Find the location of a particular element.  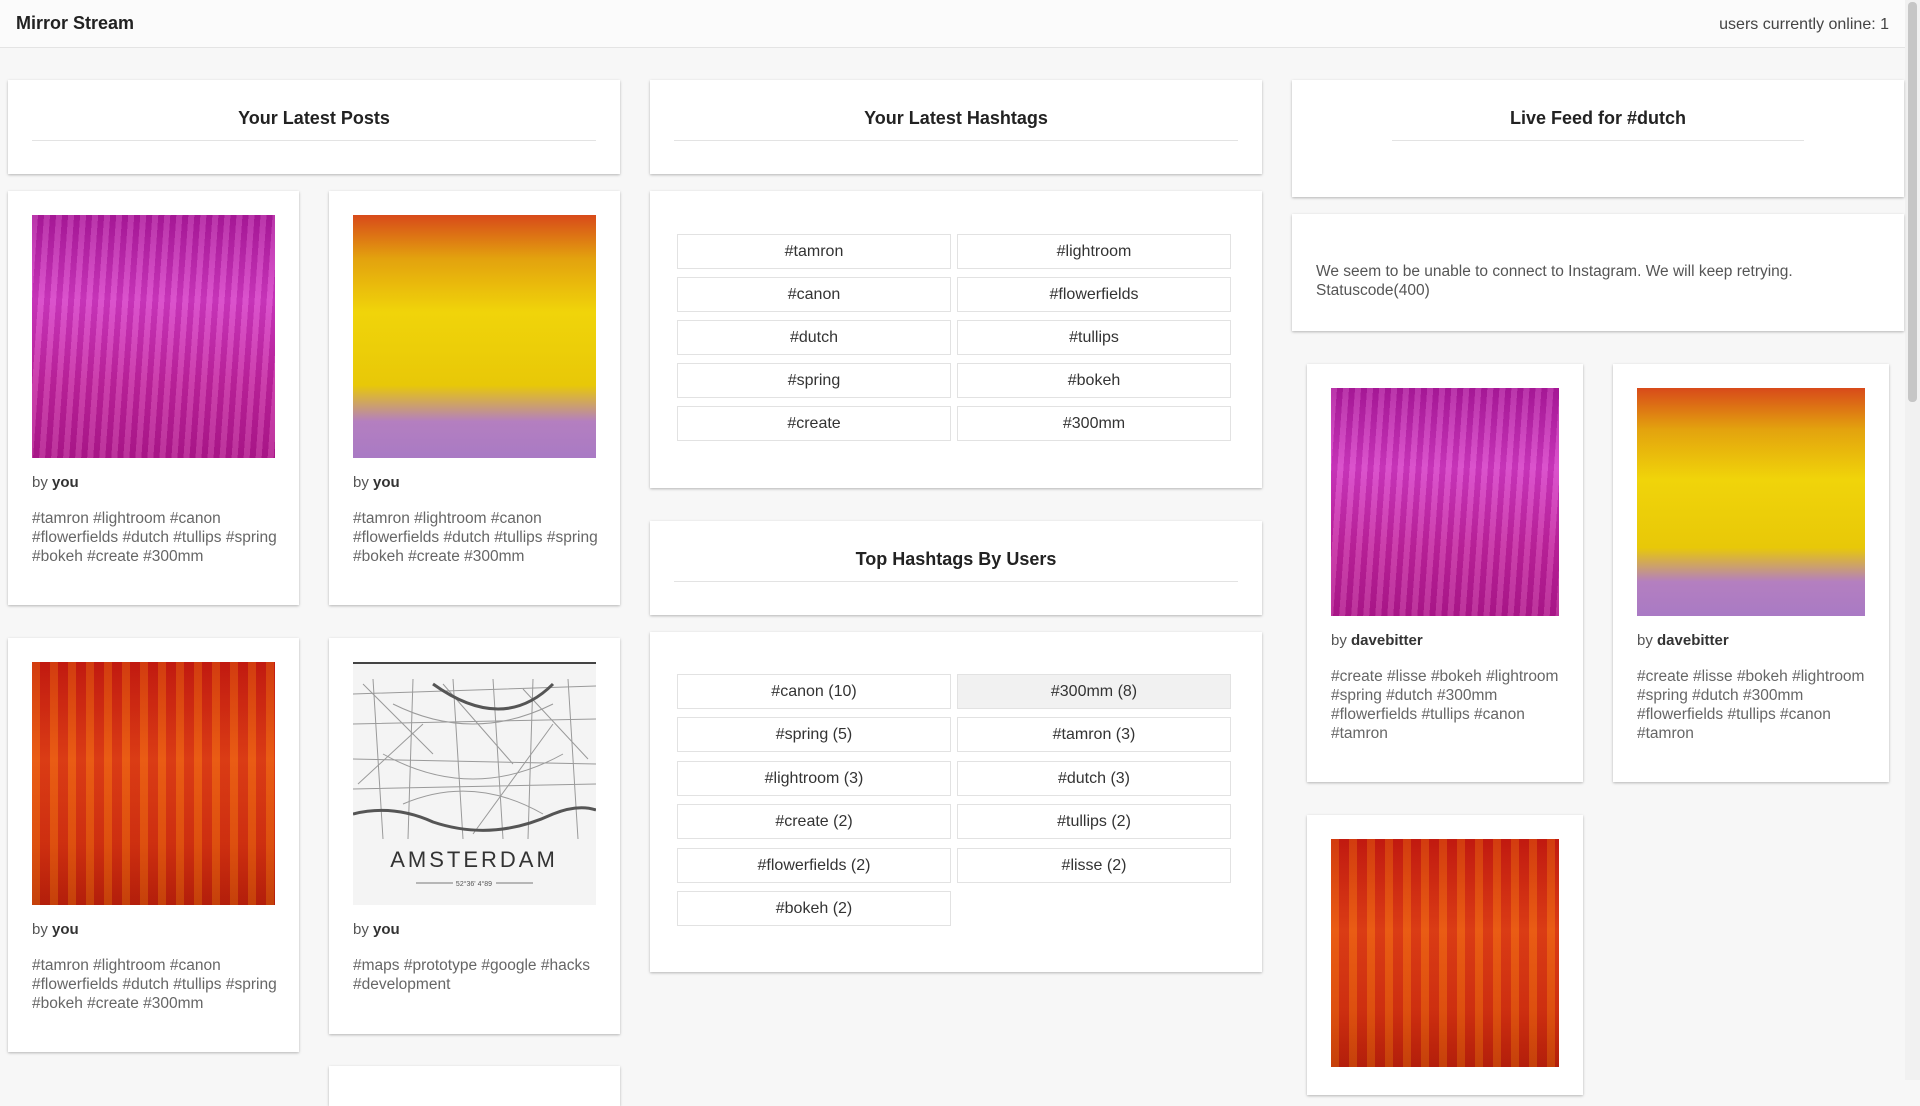

top-hashtag-chip: #create (2) is located at coordinates (814, 821).